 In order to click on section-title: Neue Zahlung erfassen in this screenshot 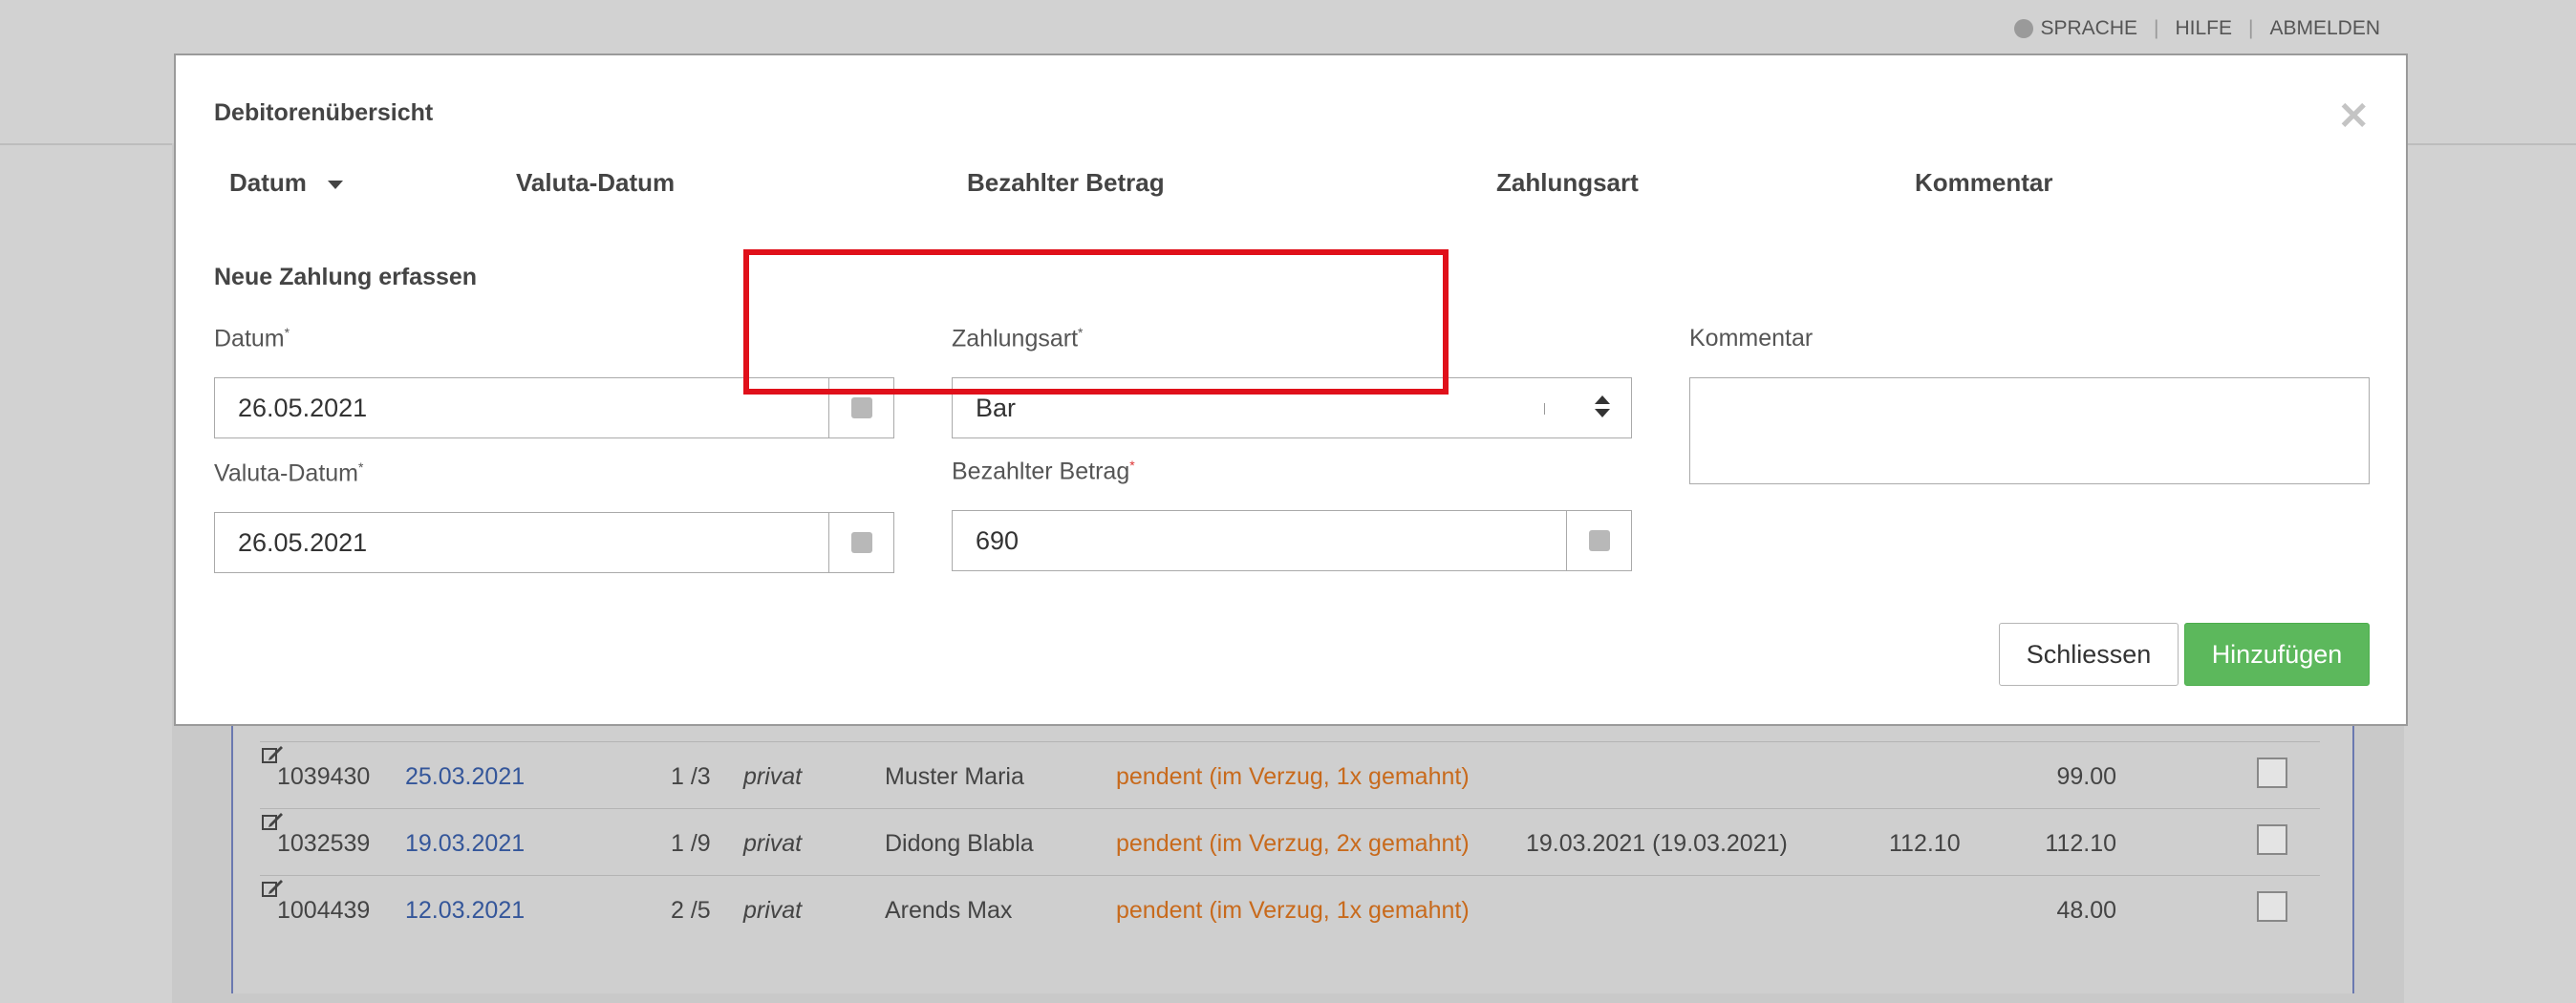, I will do `click(346, 277)`.